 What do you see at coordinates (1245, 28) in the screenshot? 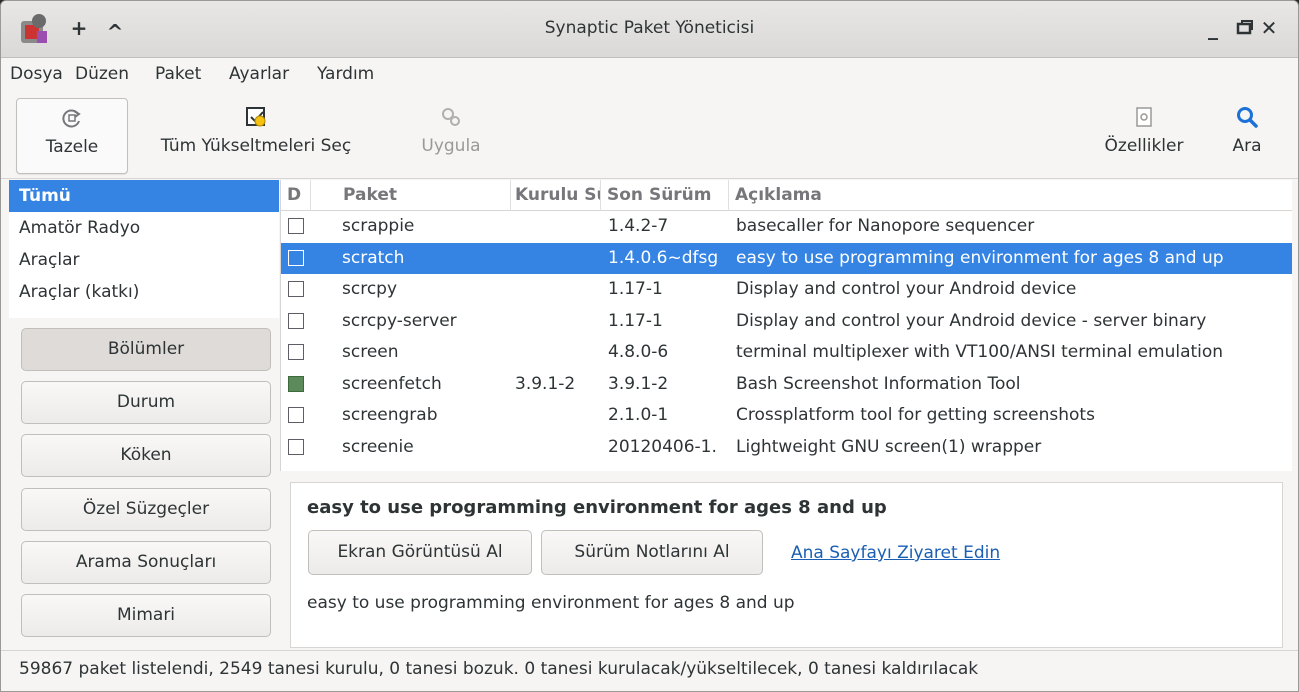
I see `restore-icon` at bounding box center [1245, 28].